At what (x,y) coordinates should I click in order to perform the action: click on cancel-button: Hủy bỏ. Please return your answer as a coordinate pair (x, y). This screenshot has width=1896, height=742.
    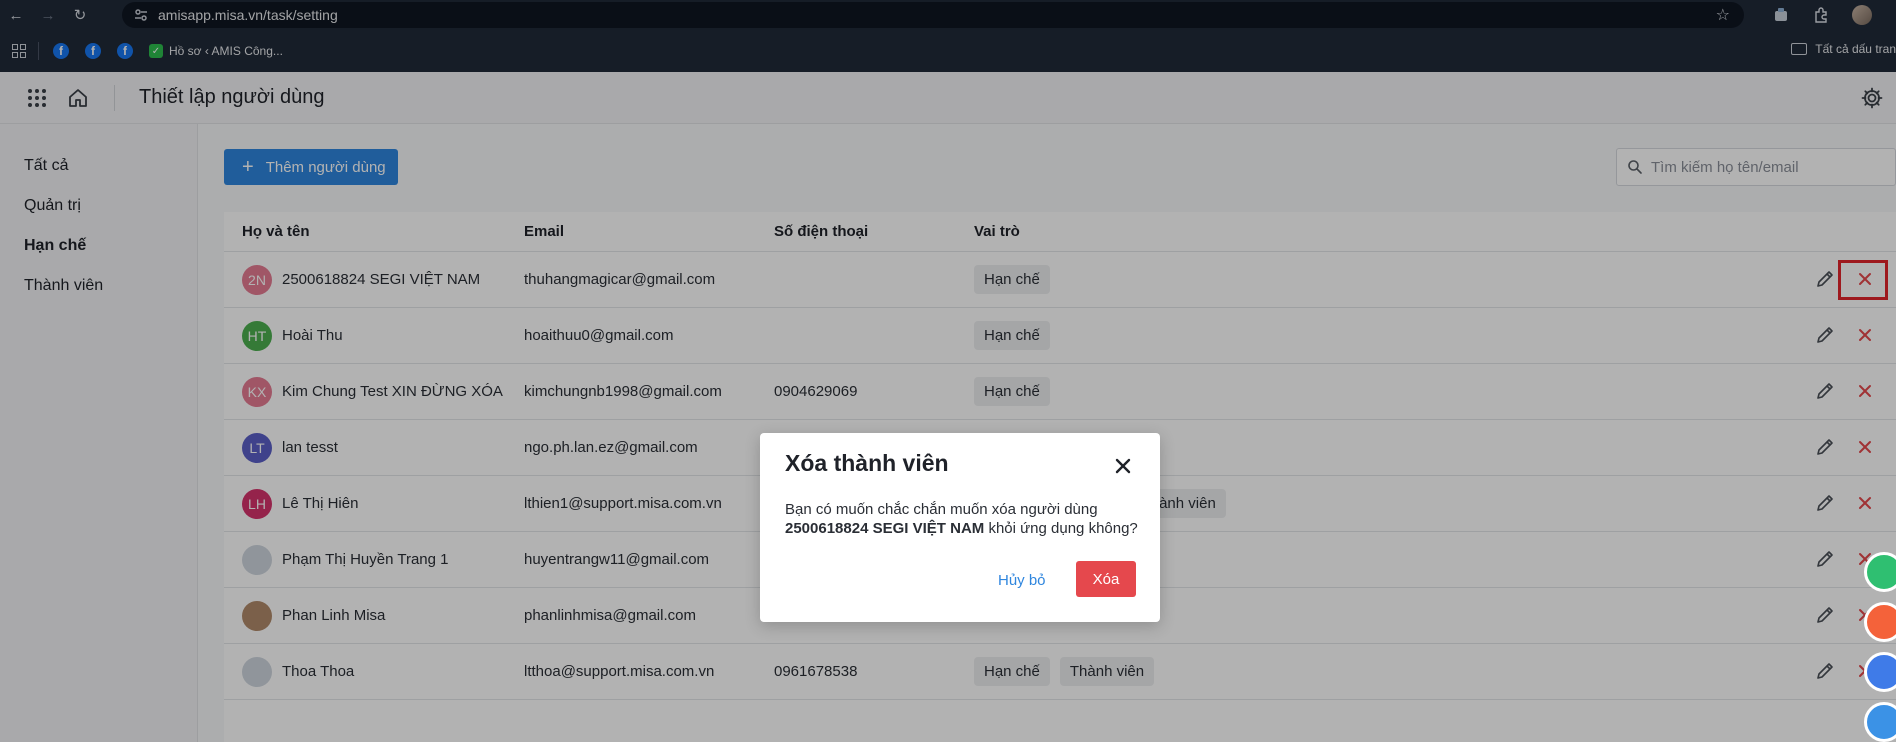
    Looking at the image, I should click on (1022, 581).